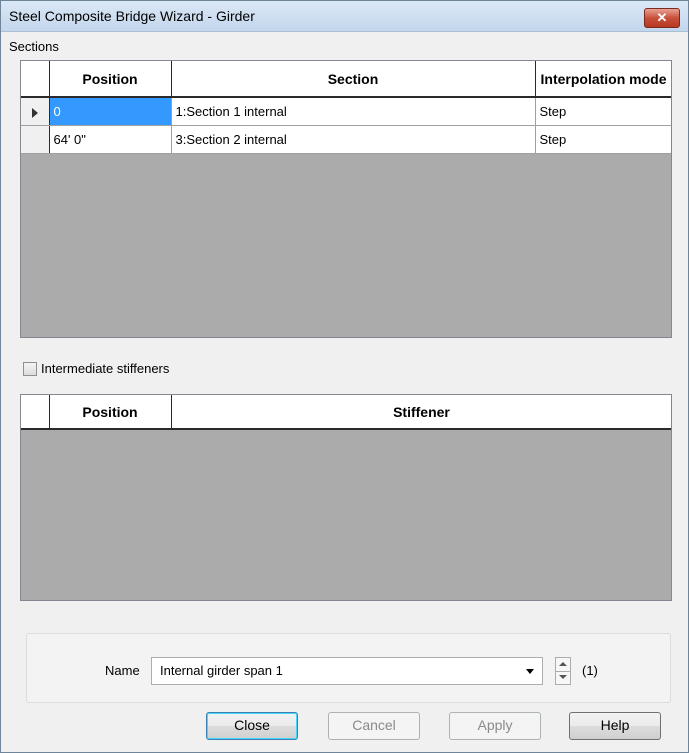 This screenshot has width=689, height=753. I want to click on table-row: 0 1:Section 1 internal Step, so click(346, 111).